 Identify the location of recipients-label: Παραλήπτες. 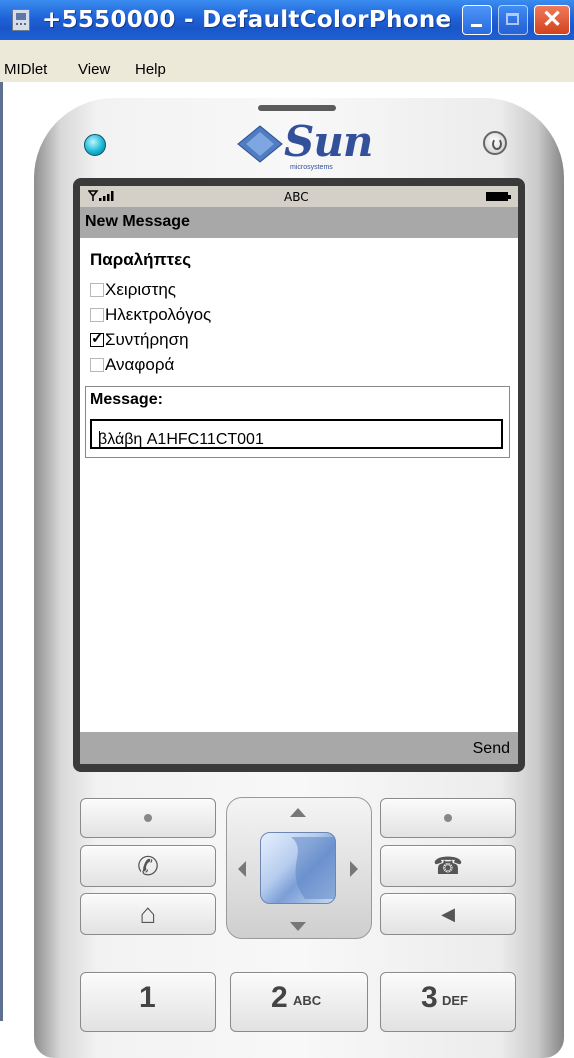
(141, 259).